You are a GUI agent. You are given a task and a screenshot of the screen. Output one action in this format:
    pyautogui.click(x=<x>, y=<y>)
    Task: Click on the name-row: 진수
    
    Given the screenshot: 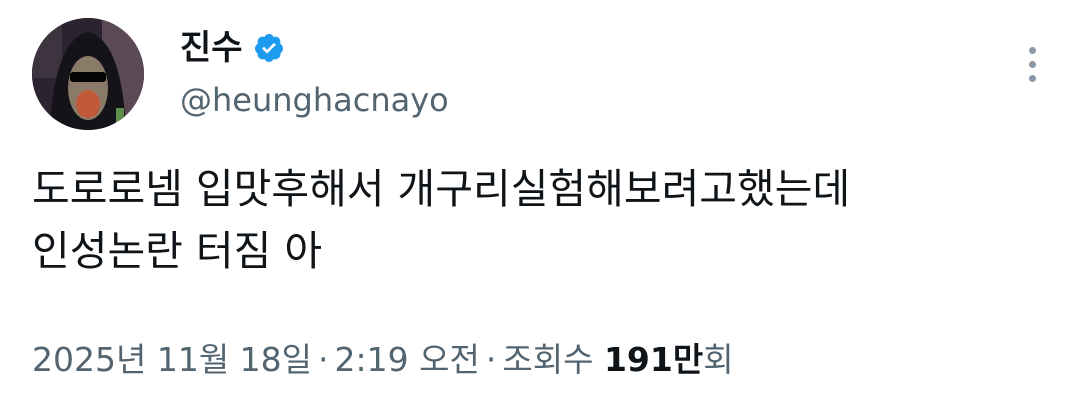 What is the action you would take?
    pyautogui.click(x=232, y=48)
    